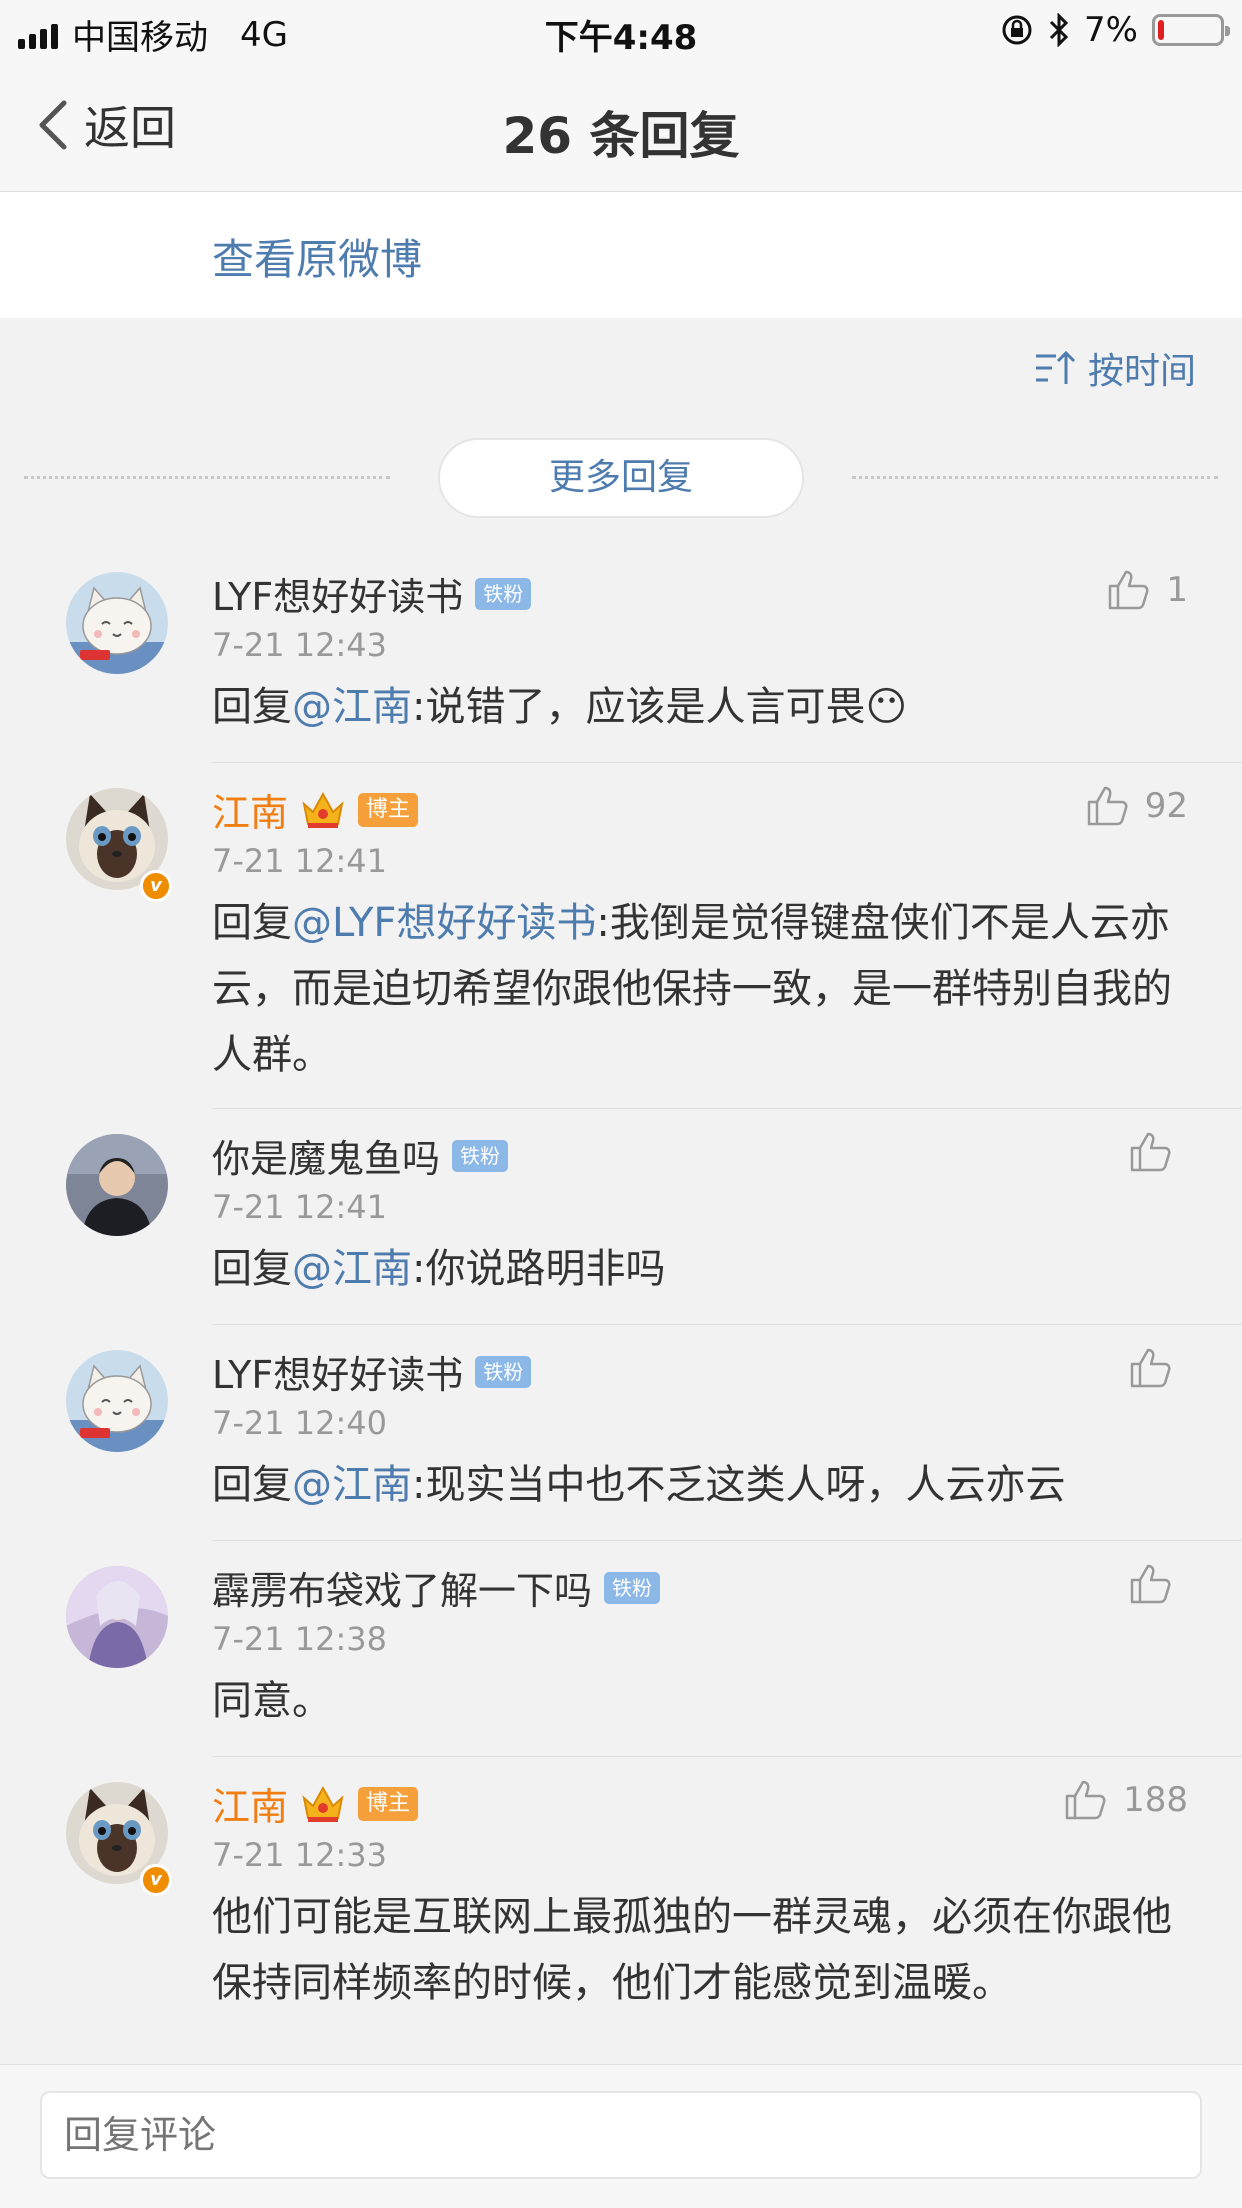  What do you see at coordinates (264, 34) in the screenshot?
I see `network-type: 4G` at bounding box center [264, 34].